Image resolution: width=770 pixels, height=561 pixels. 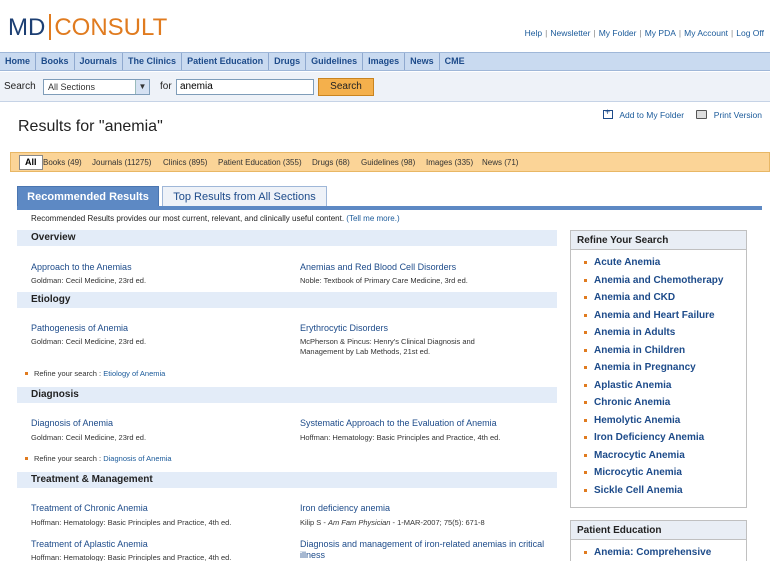 I want to click on result-journal: Am Fam Physician, so click(x=359, y=522).